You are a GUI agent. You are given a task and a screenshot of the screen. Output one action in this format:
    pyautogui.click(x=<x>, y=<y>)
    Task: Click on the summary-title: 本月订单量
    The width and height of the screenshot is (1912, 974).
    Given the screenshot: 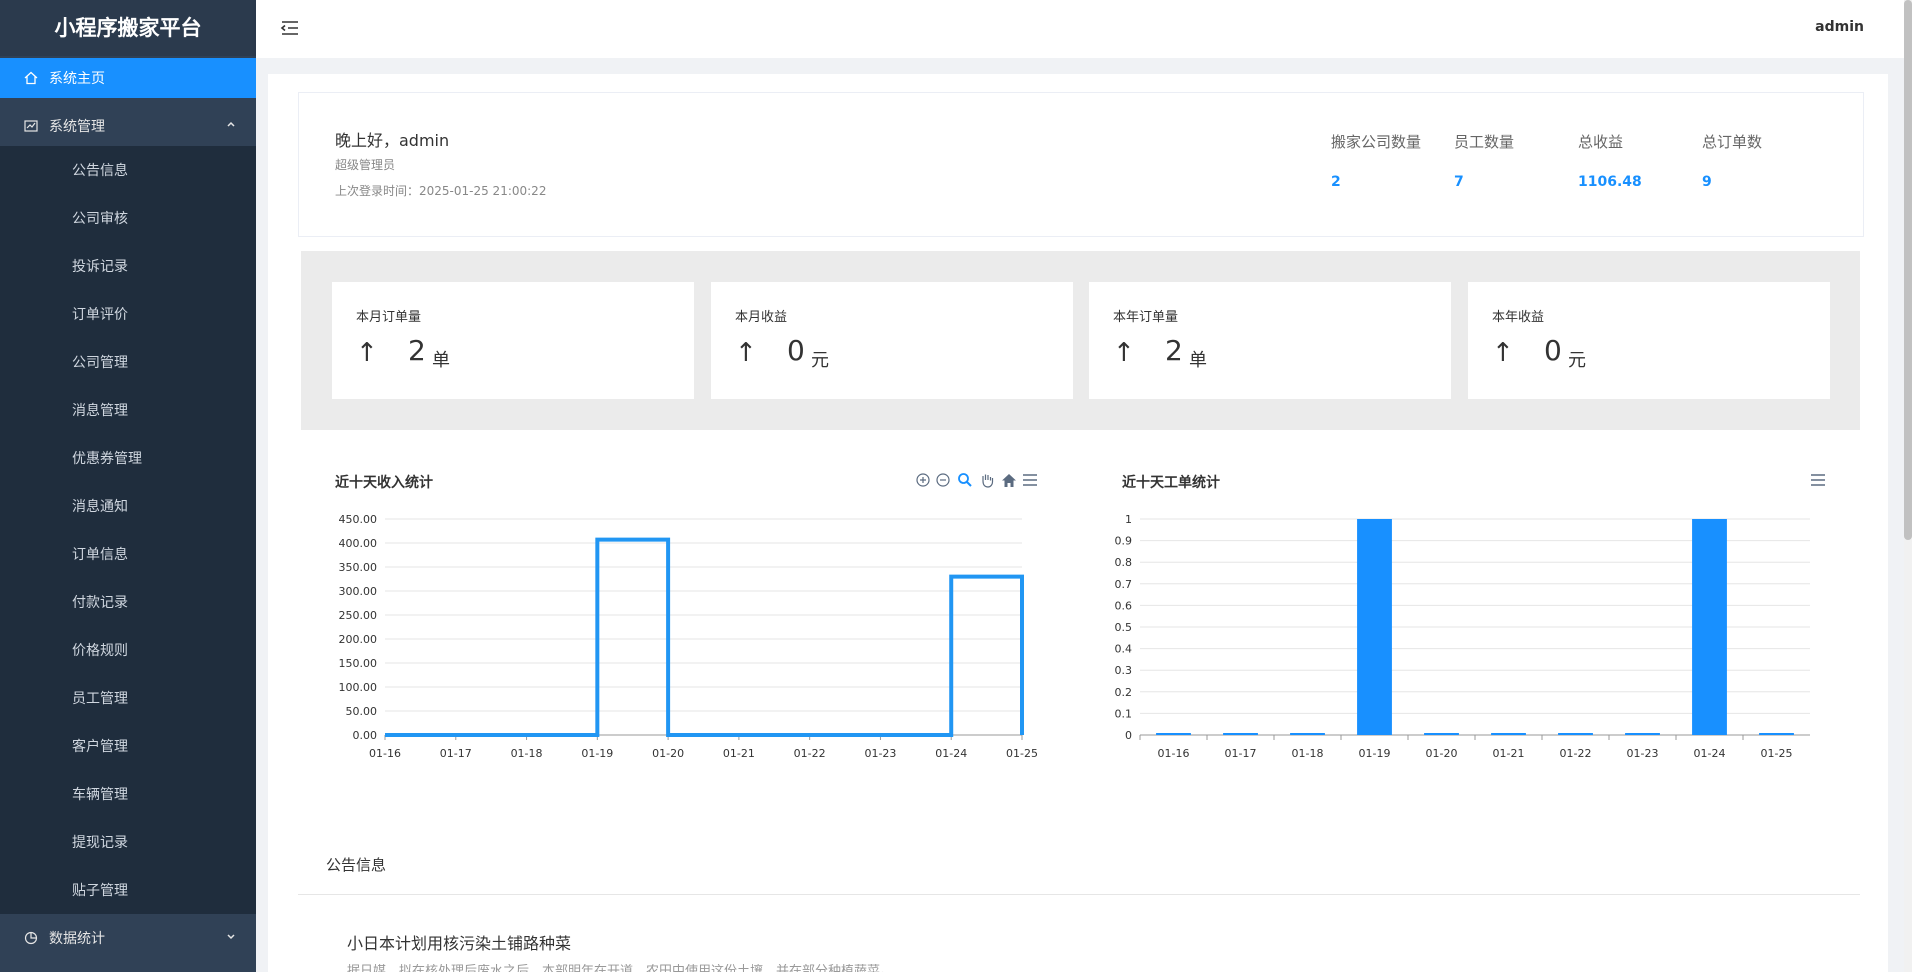 What is the action you would take?
    pyautogui.click(x=389, y=317)
    